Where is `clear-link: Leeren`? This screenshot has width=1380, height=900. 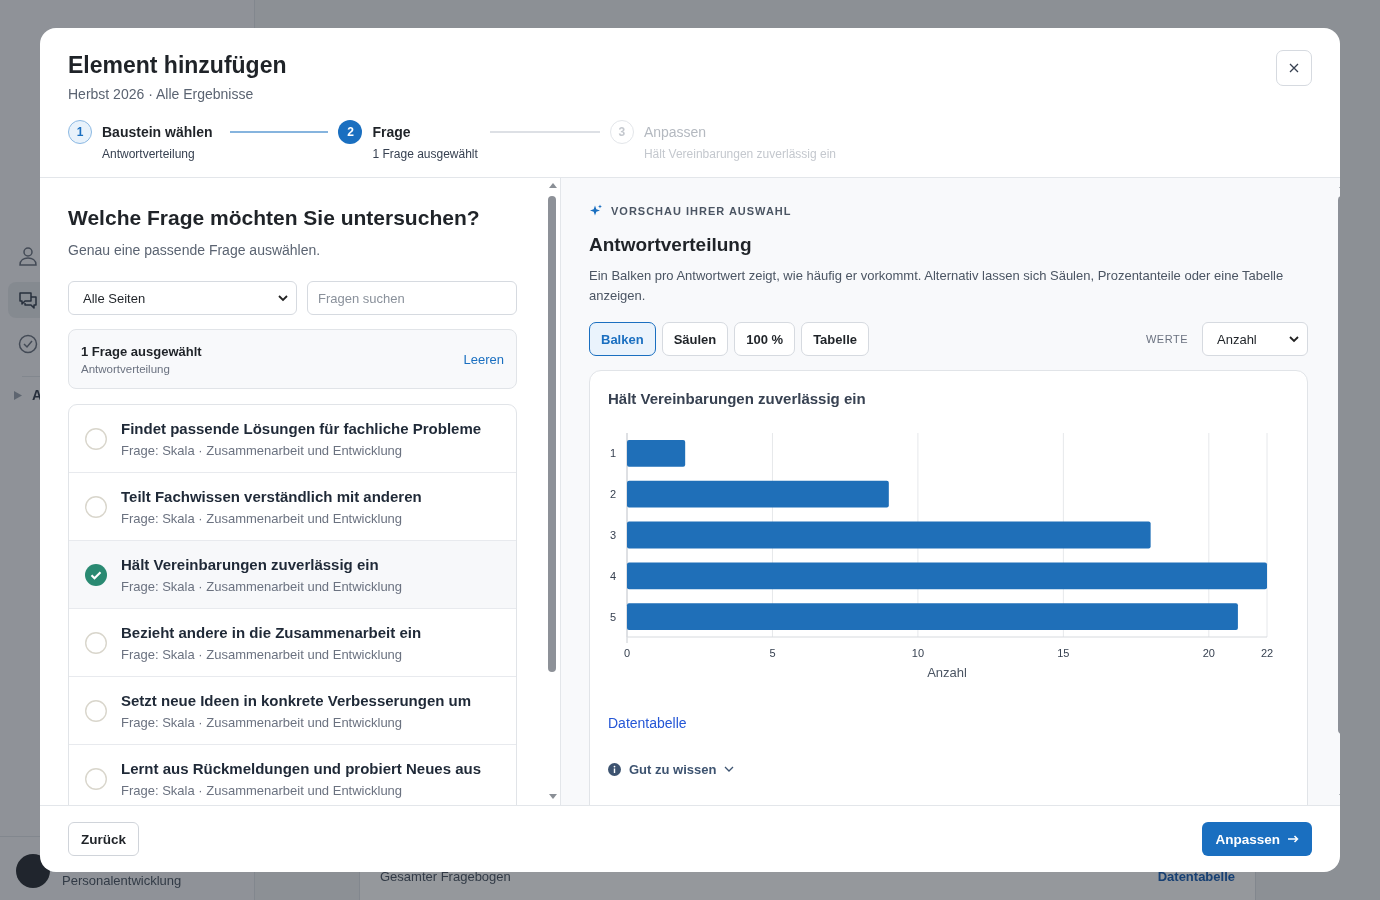
clear-link: Leeren is located at coordinates (483, 359).